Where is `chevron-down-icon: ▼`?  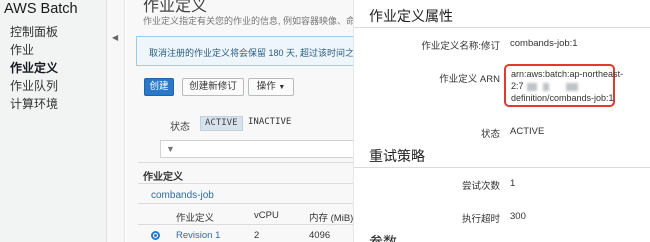 chevron-down-icon: ▼ is located at coordinates (282, 87).